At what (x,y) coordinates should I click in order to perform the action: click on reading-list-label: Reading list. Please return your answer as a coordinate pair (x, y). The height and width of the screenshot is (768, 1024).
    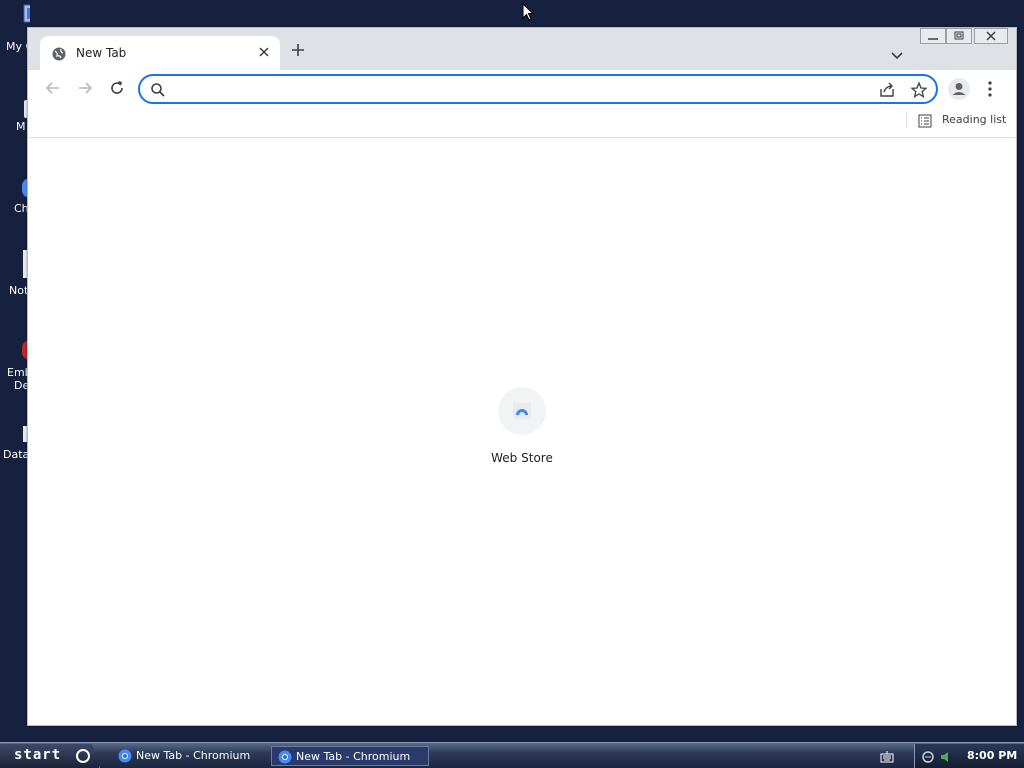
    Looking at the image, I should click on (974, 119).